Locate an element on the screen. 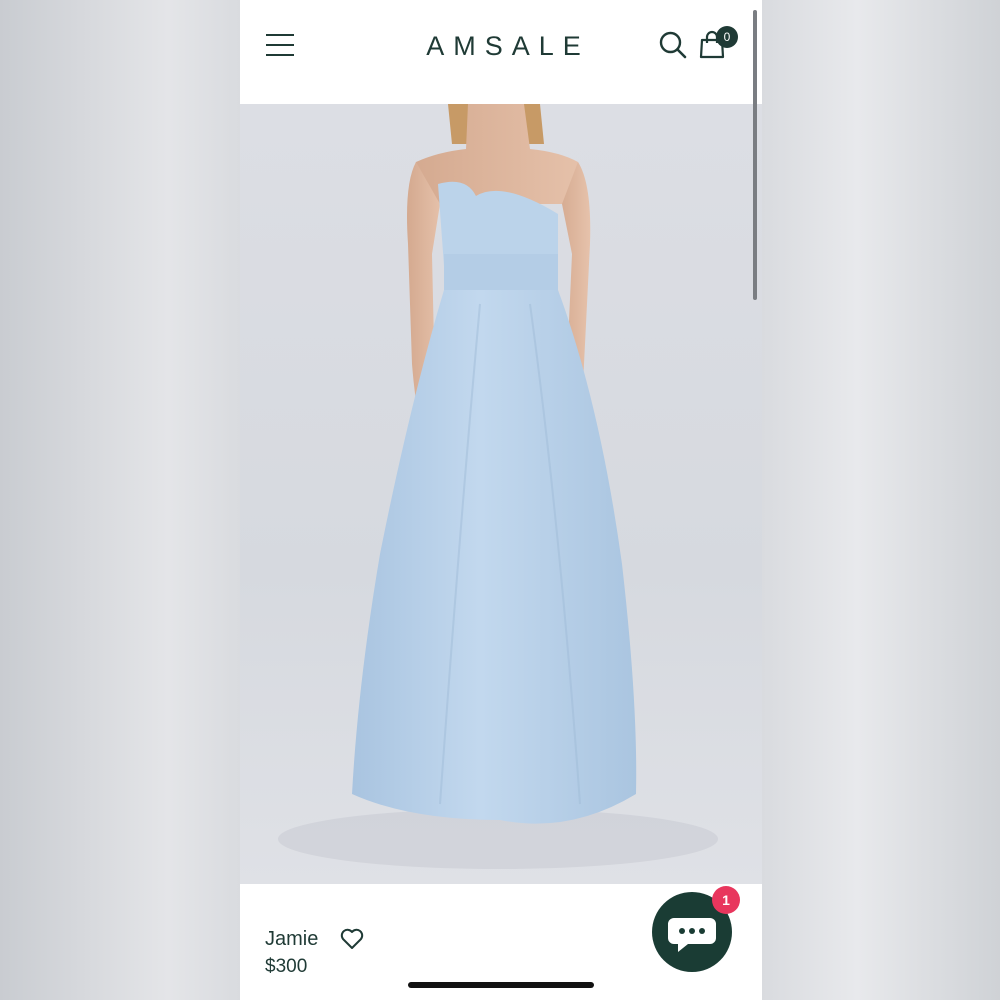 Image resolution: width=1000 pixels, height=1000 pixels. chat-unread-badge: 1 is located at coordinates (726, 900).